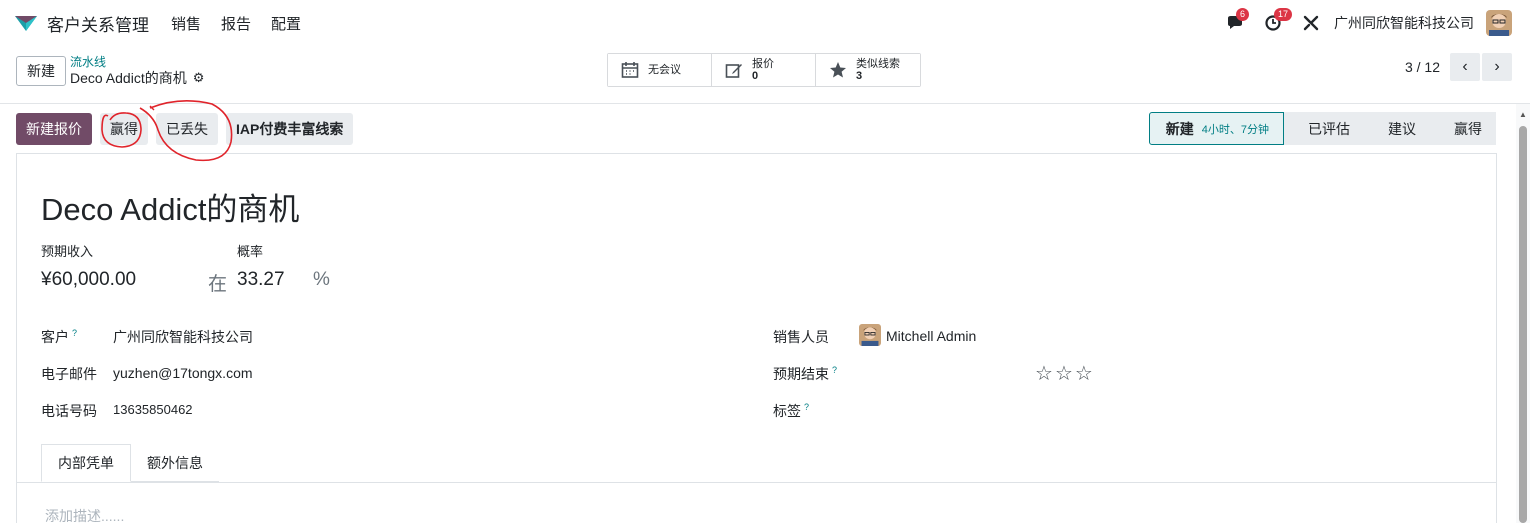 This screenshot has width=1530, height=523. I want to click on menu-configuration: 配置, so click(286, 23).